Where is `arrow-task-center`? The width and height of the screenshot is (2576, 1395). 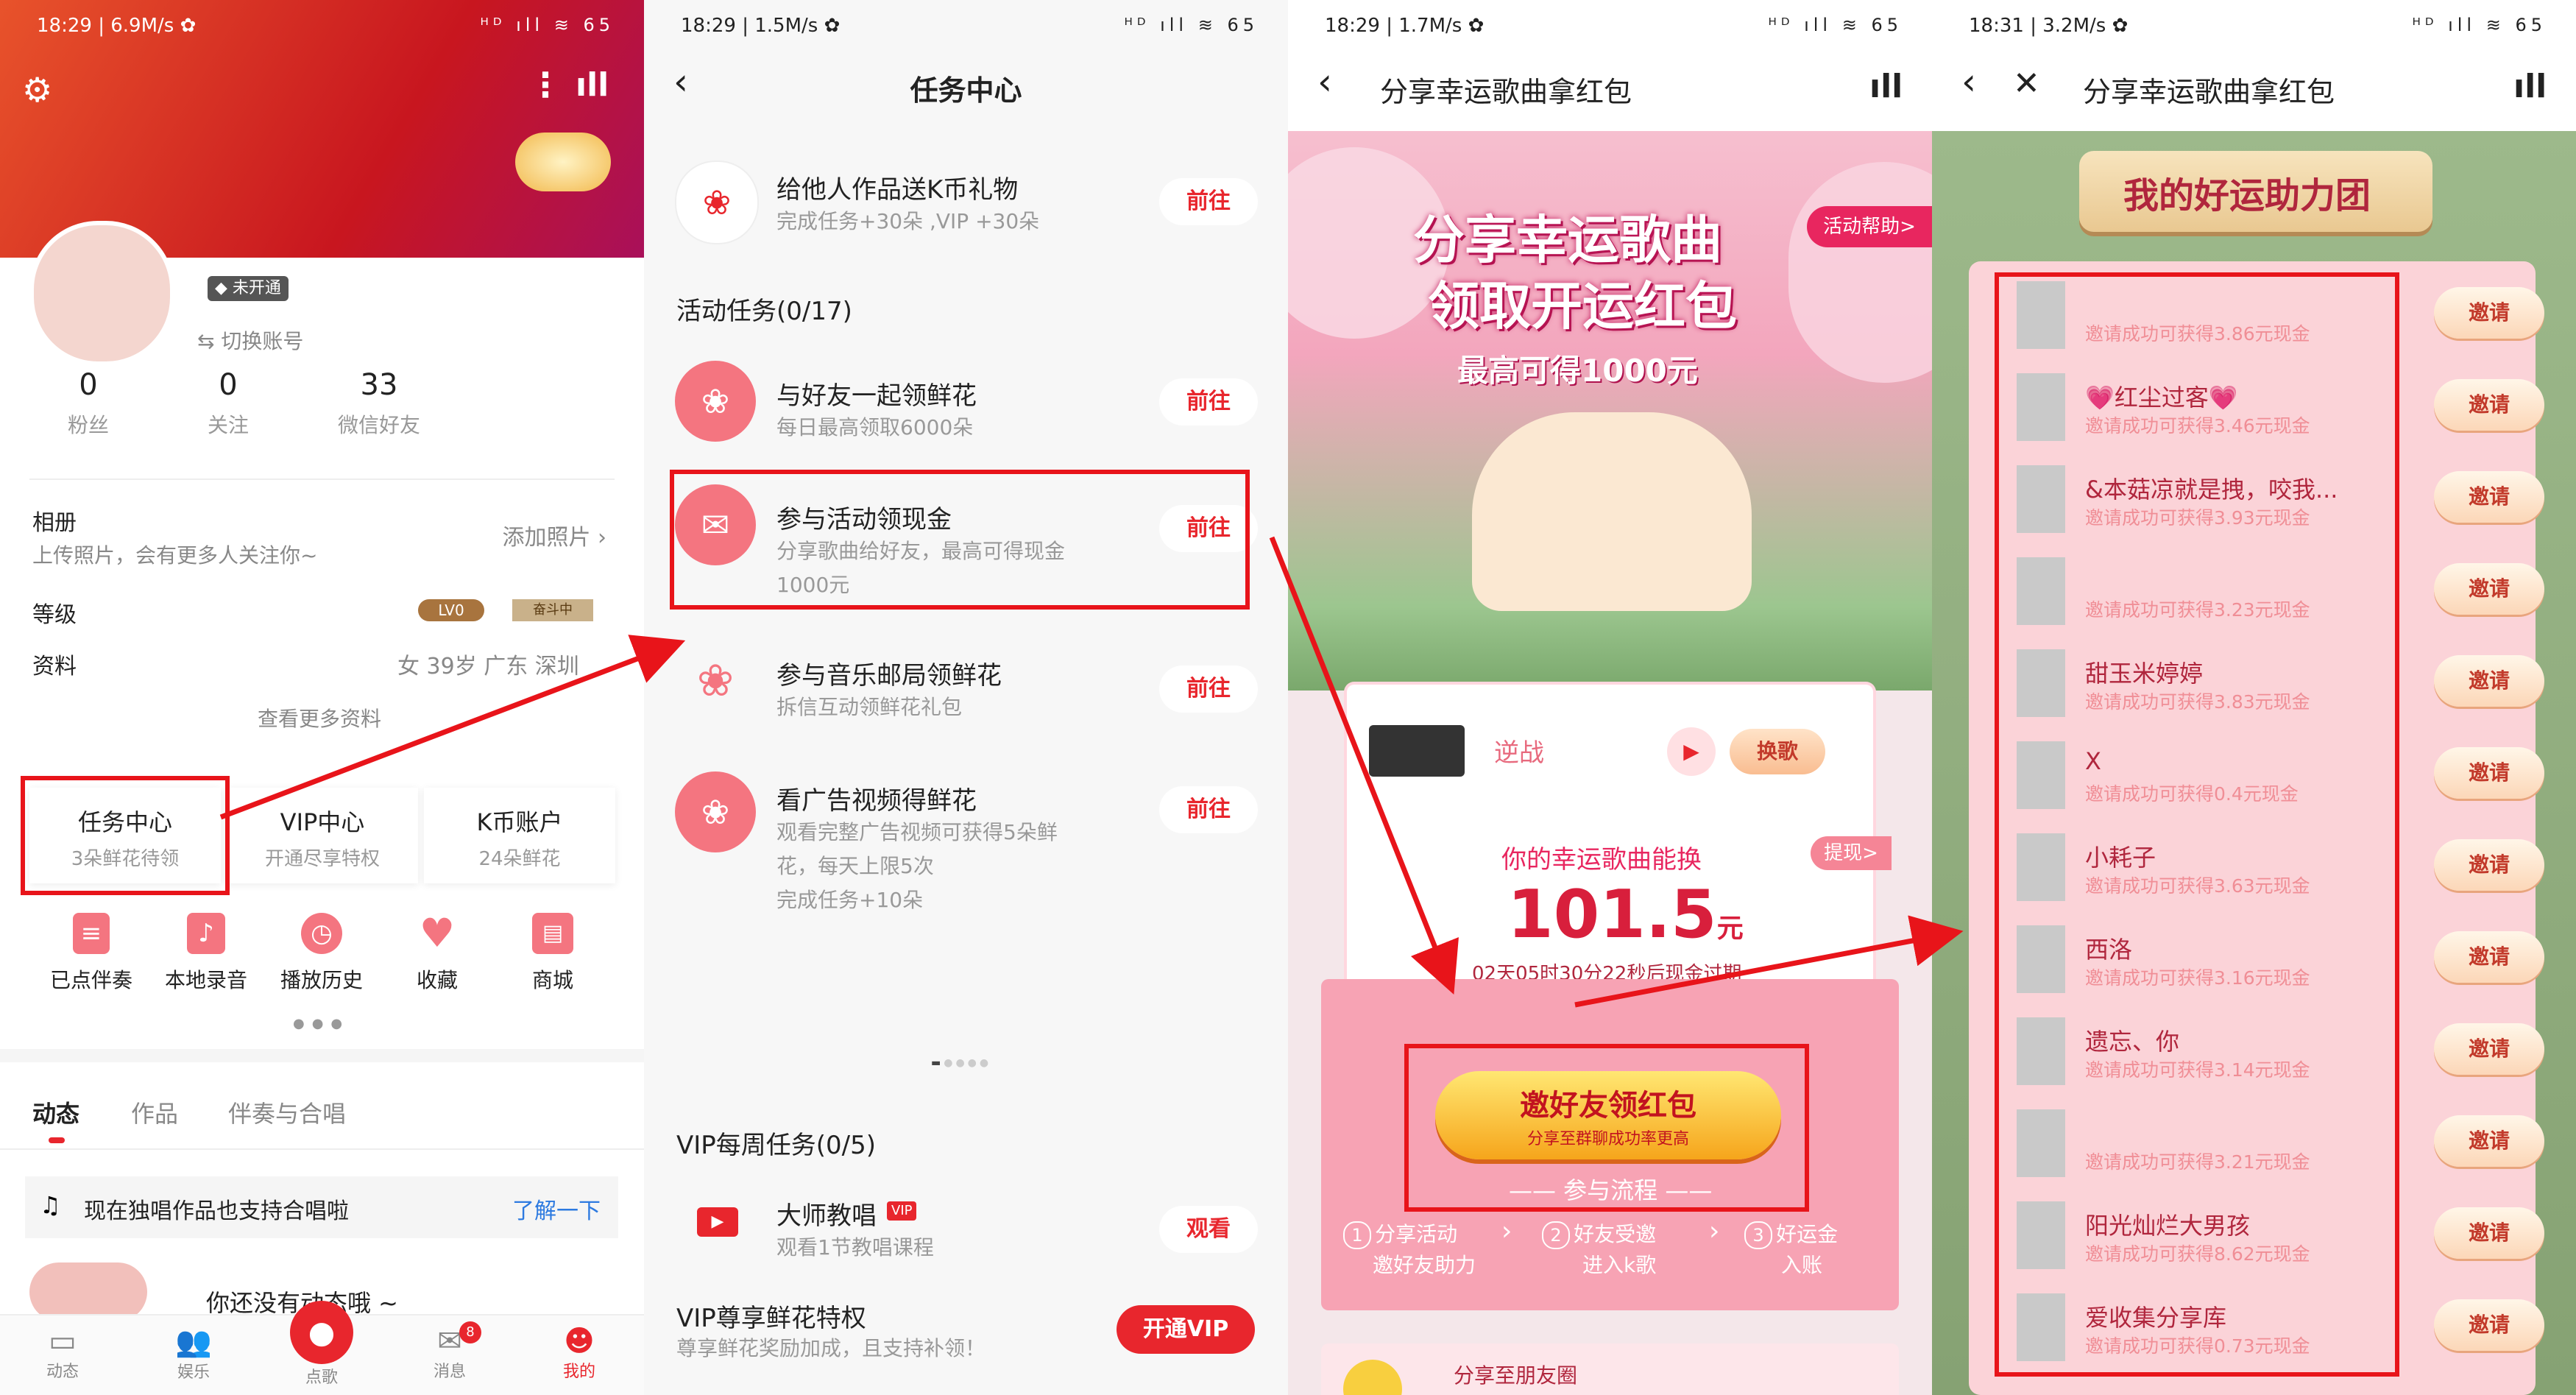 arrow-task-center is located at coordinates (452, 727).